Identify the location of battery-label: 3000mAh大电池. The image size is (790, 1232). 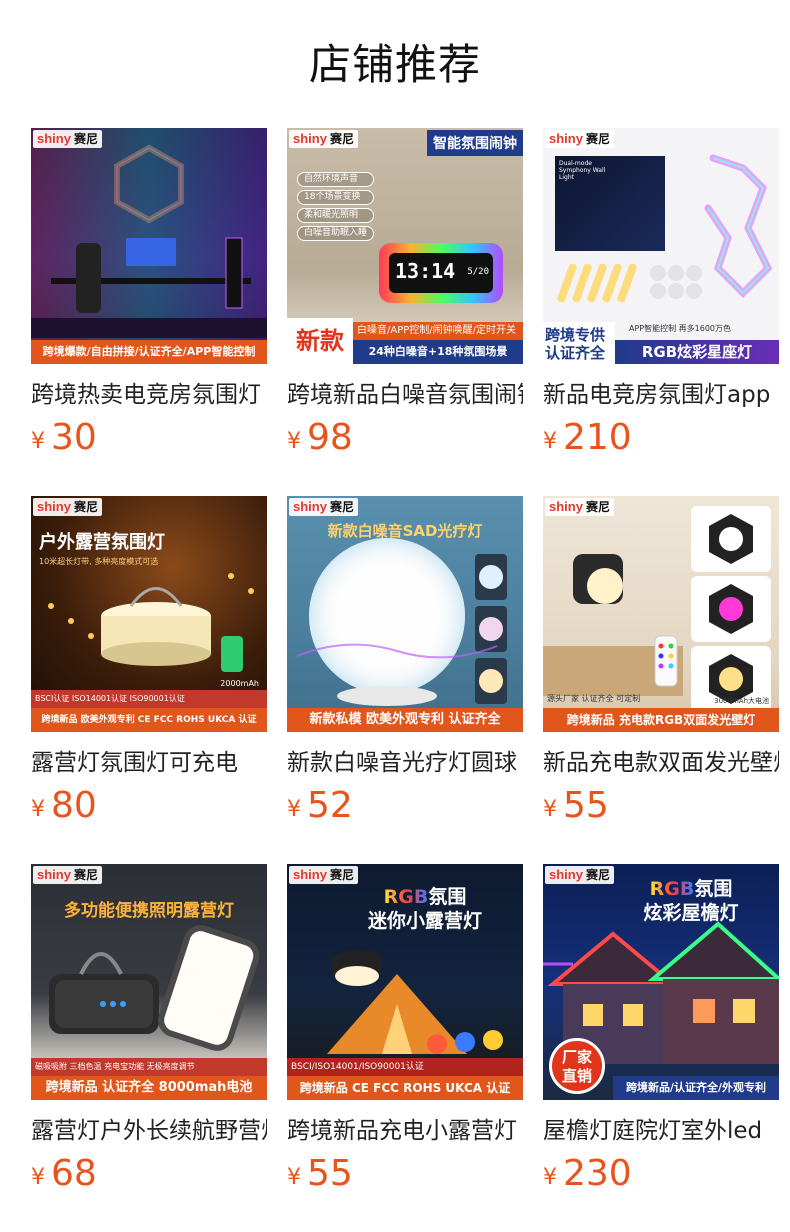
(741, 701).